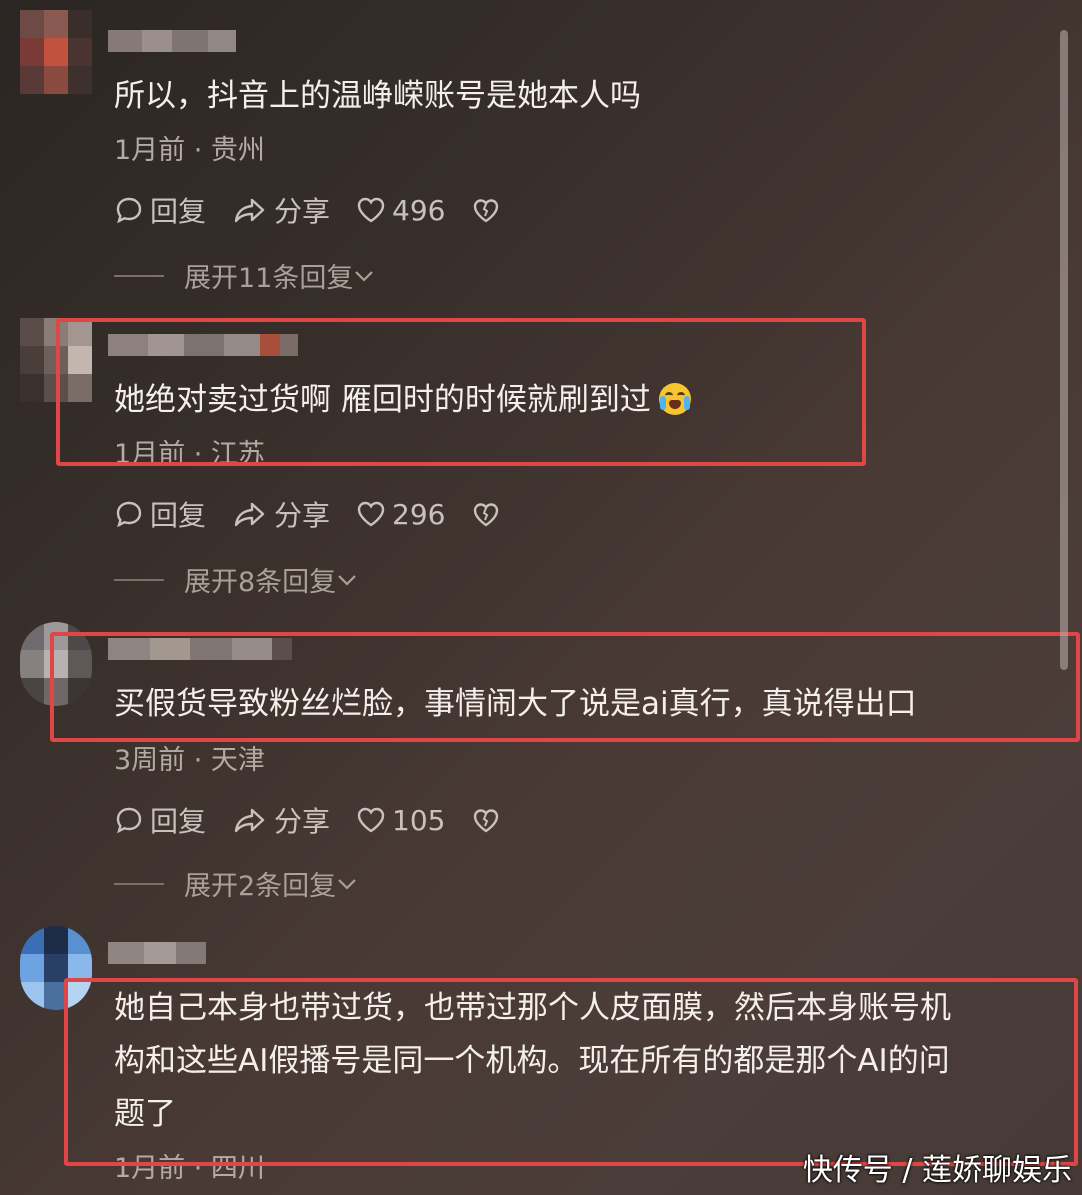 The height and width of the screenshot is (1195, 1082). I want to click on comment-text: 买假货导致粉丝烂脸，事情闹大了说是ai真行，真说得出口, so click(515, 704).